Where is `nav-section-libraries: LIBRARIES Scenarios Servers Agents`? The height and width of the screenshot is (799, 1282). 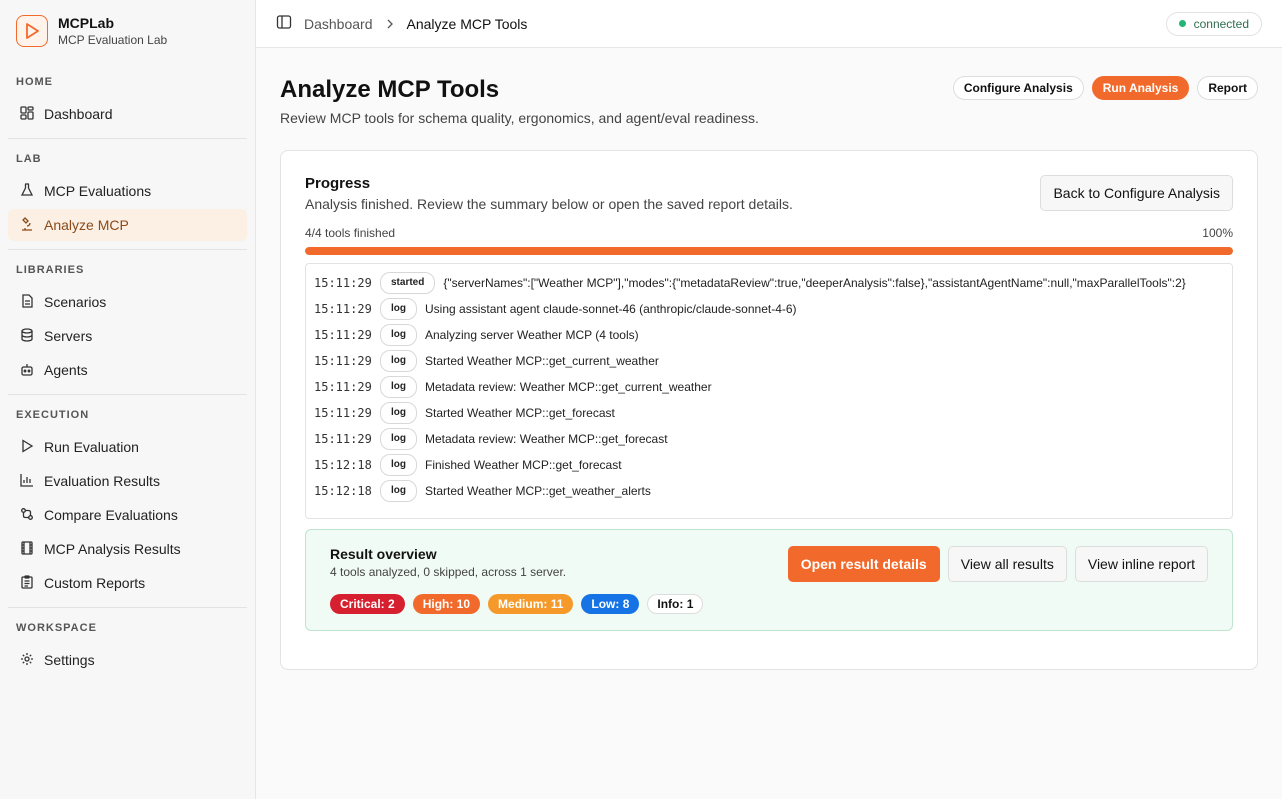 nav-section-libraries: LIBRARIES Scenarios Servers Agents is located at coordinates (127, 321).